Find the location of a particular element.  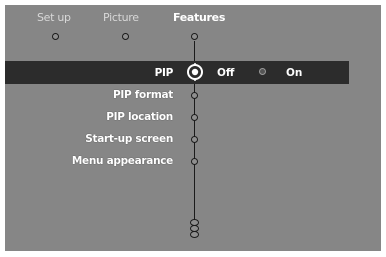

menu-item-menu-appearance: Menu appearance is located at coordinates (122, 161).